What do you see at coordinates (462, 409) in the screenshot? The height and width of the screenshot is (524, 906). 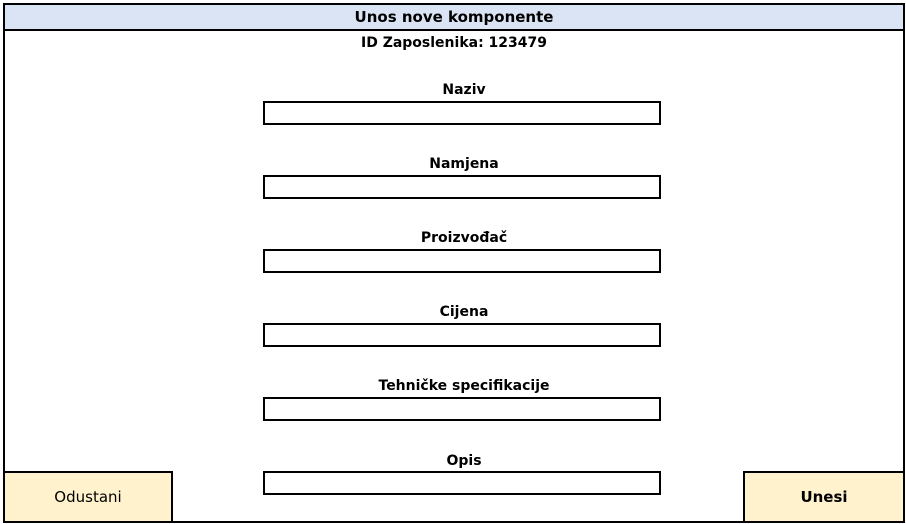 I see `tehnicke-specifikacije-input` at bounding box center [462, 409].